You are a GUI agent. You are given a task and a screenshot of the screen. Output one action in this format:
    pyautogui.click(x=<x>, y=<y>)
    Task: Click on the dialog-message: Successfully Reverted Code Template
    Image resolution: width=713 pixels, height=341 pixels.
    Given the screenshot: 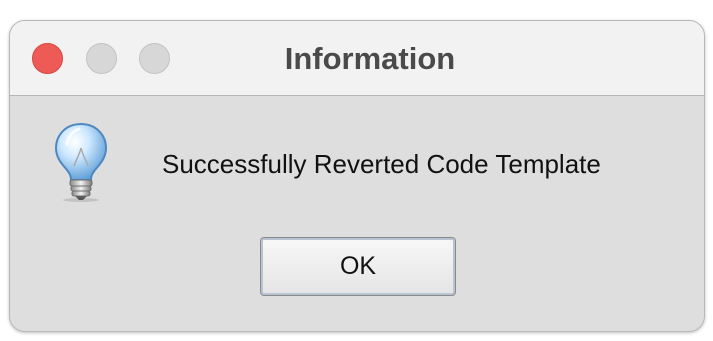 What is the action you would take?
    pyautogui.click(x=381, y=164)
    